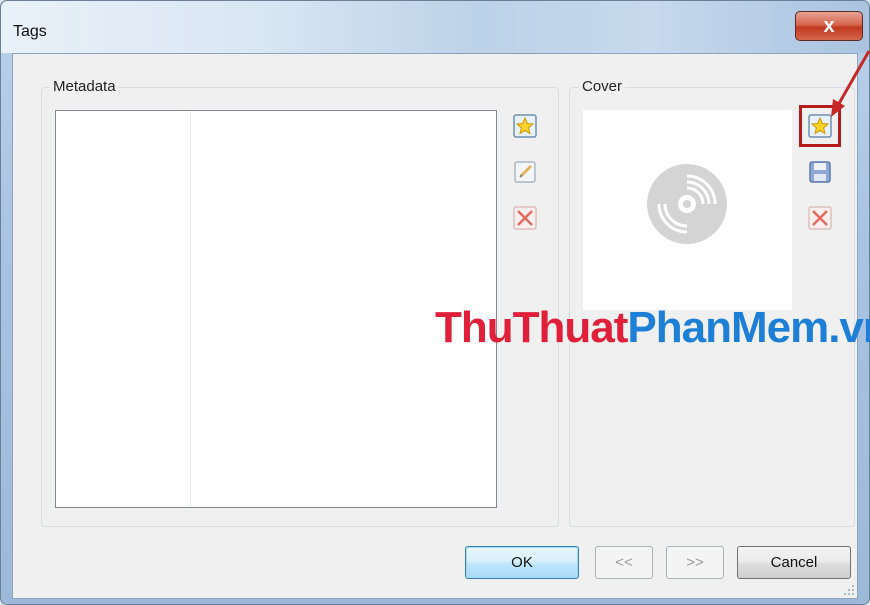  I want to click on remove-tag-button, so click(525, 218).